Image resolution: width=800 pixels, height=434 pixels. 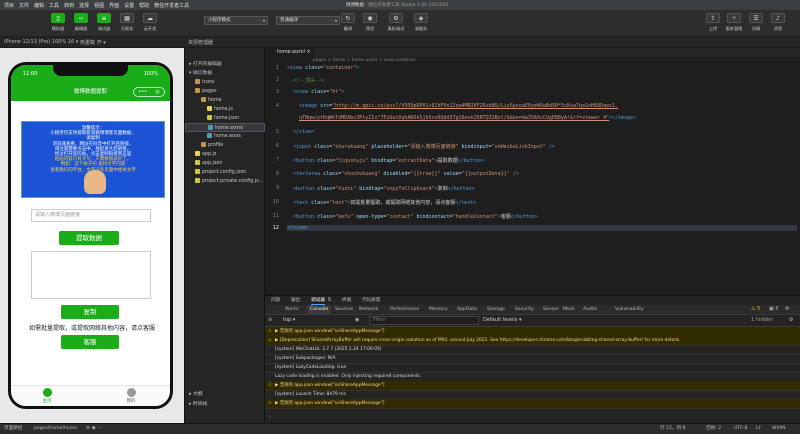 What do you see at coordinates (277, 106) in the screenshot?
I see `line-number: 4` at bounding box center [277, 106].